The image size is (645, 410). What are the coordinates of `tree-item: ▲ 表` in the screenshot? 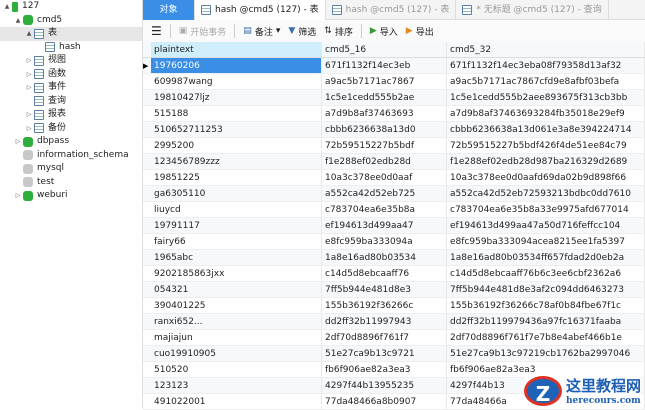 It's located at (71, 34).